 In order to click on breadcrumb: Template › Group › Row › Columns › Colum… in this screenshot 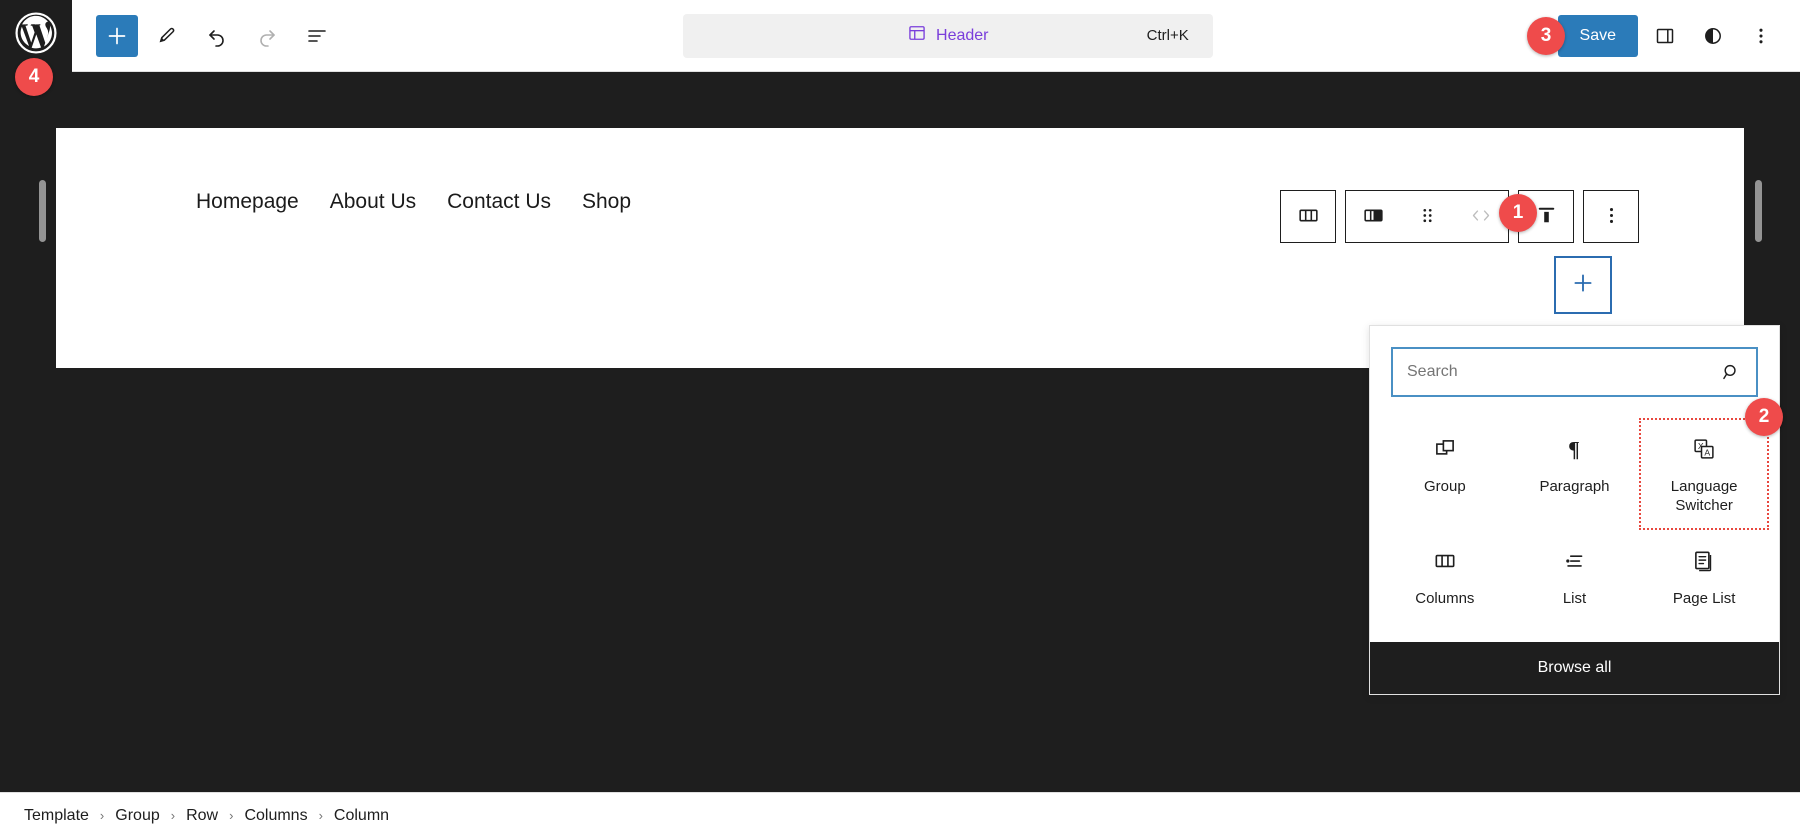, I will do `click(900, 815)`.